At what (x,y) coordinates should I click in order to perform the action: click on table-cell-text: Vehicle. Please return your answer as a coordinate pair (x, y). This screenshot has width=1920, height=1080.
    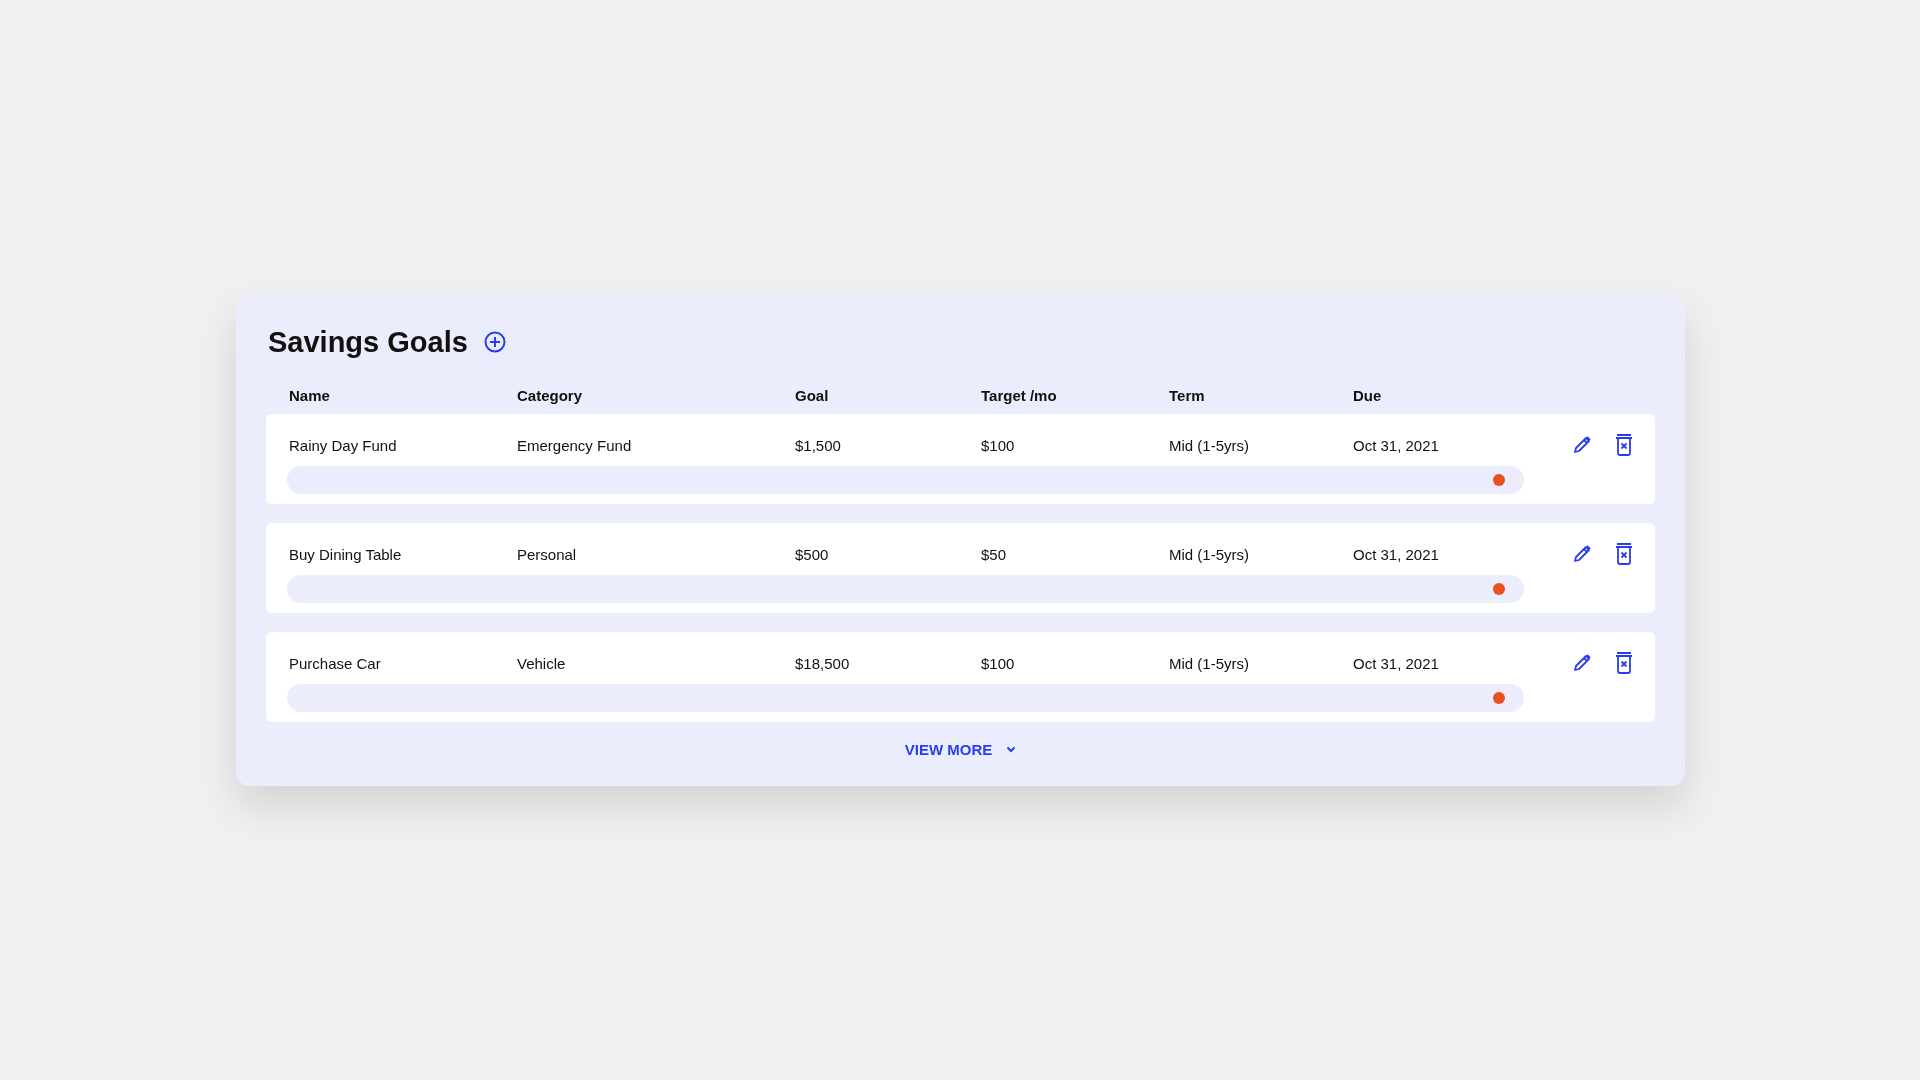
    Looking at the image, I should click on (542, 663).